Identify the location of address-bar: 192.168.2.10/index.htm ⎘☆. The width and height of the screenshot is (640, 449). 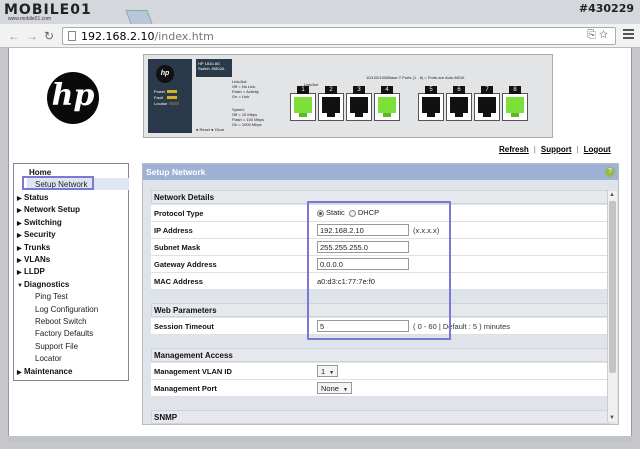
(339, 36).